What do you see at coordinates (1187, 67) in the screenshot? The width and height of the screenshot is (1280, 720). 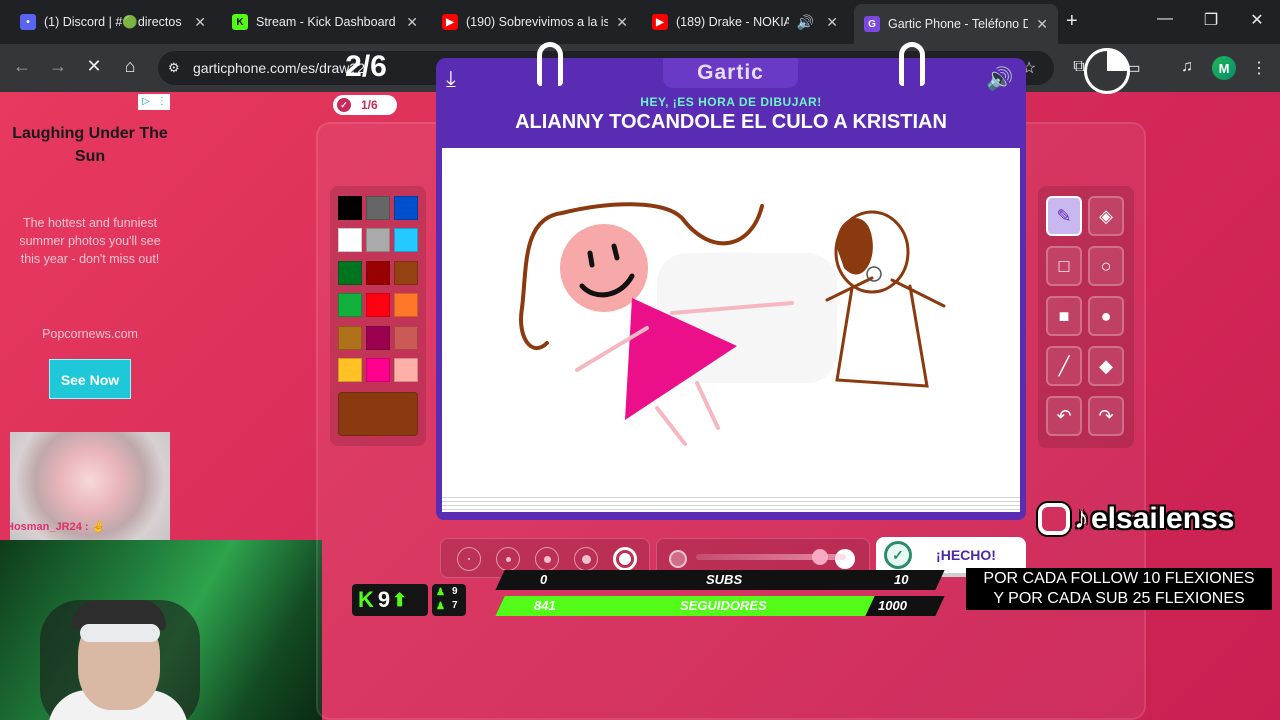 I see `media-controls-icon: ♫` at bounding box center [1187, 67].